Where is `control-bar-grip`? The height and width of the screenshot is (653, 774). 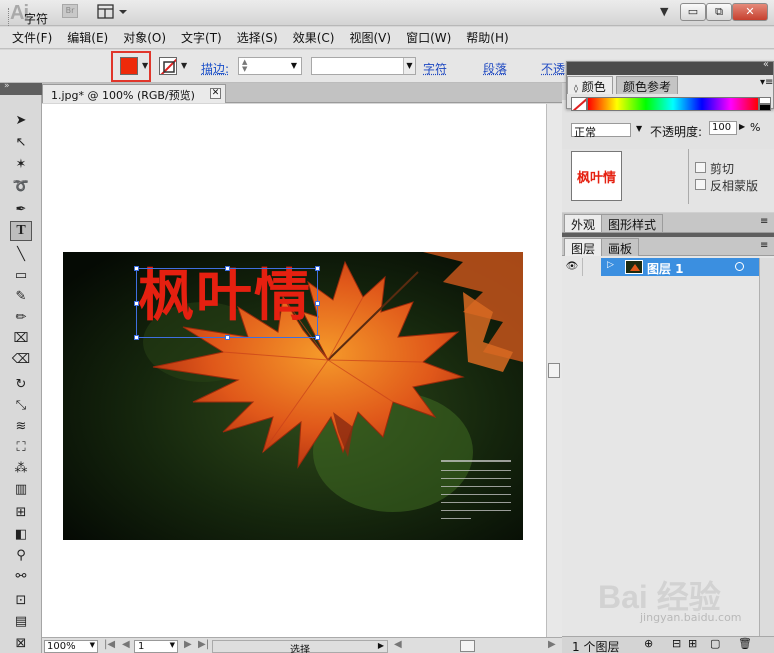
control-bar-grip is located at coordinates (10, 17).